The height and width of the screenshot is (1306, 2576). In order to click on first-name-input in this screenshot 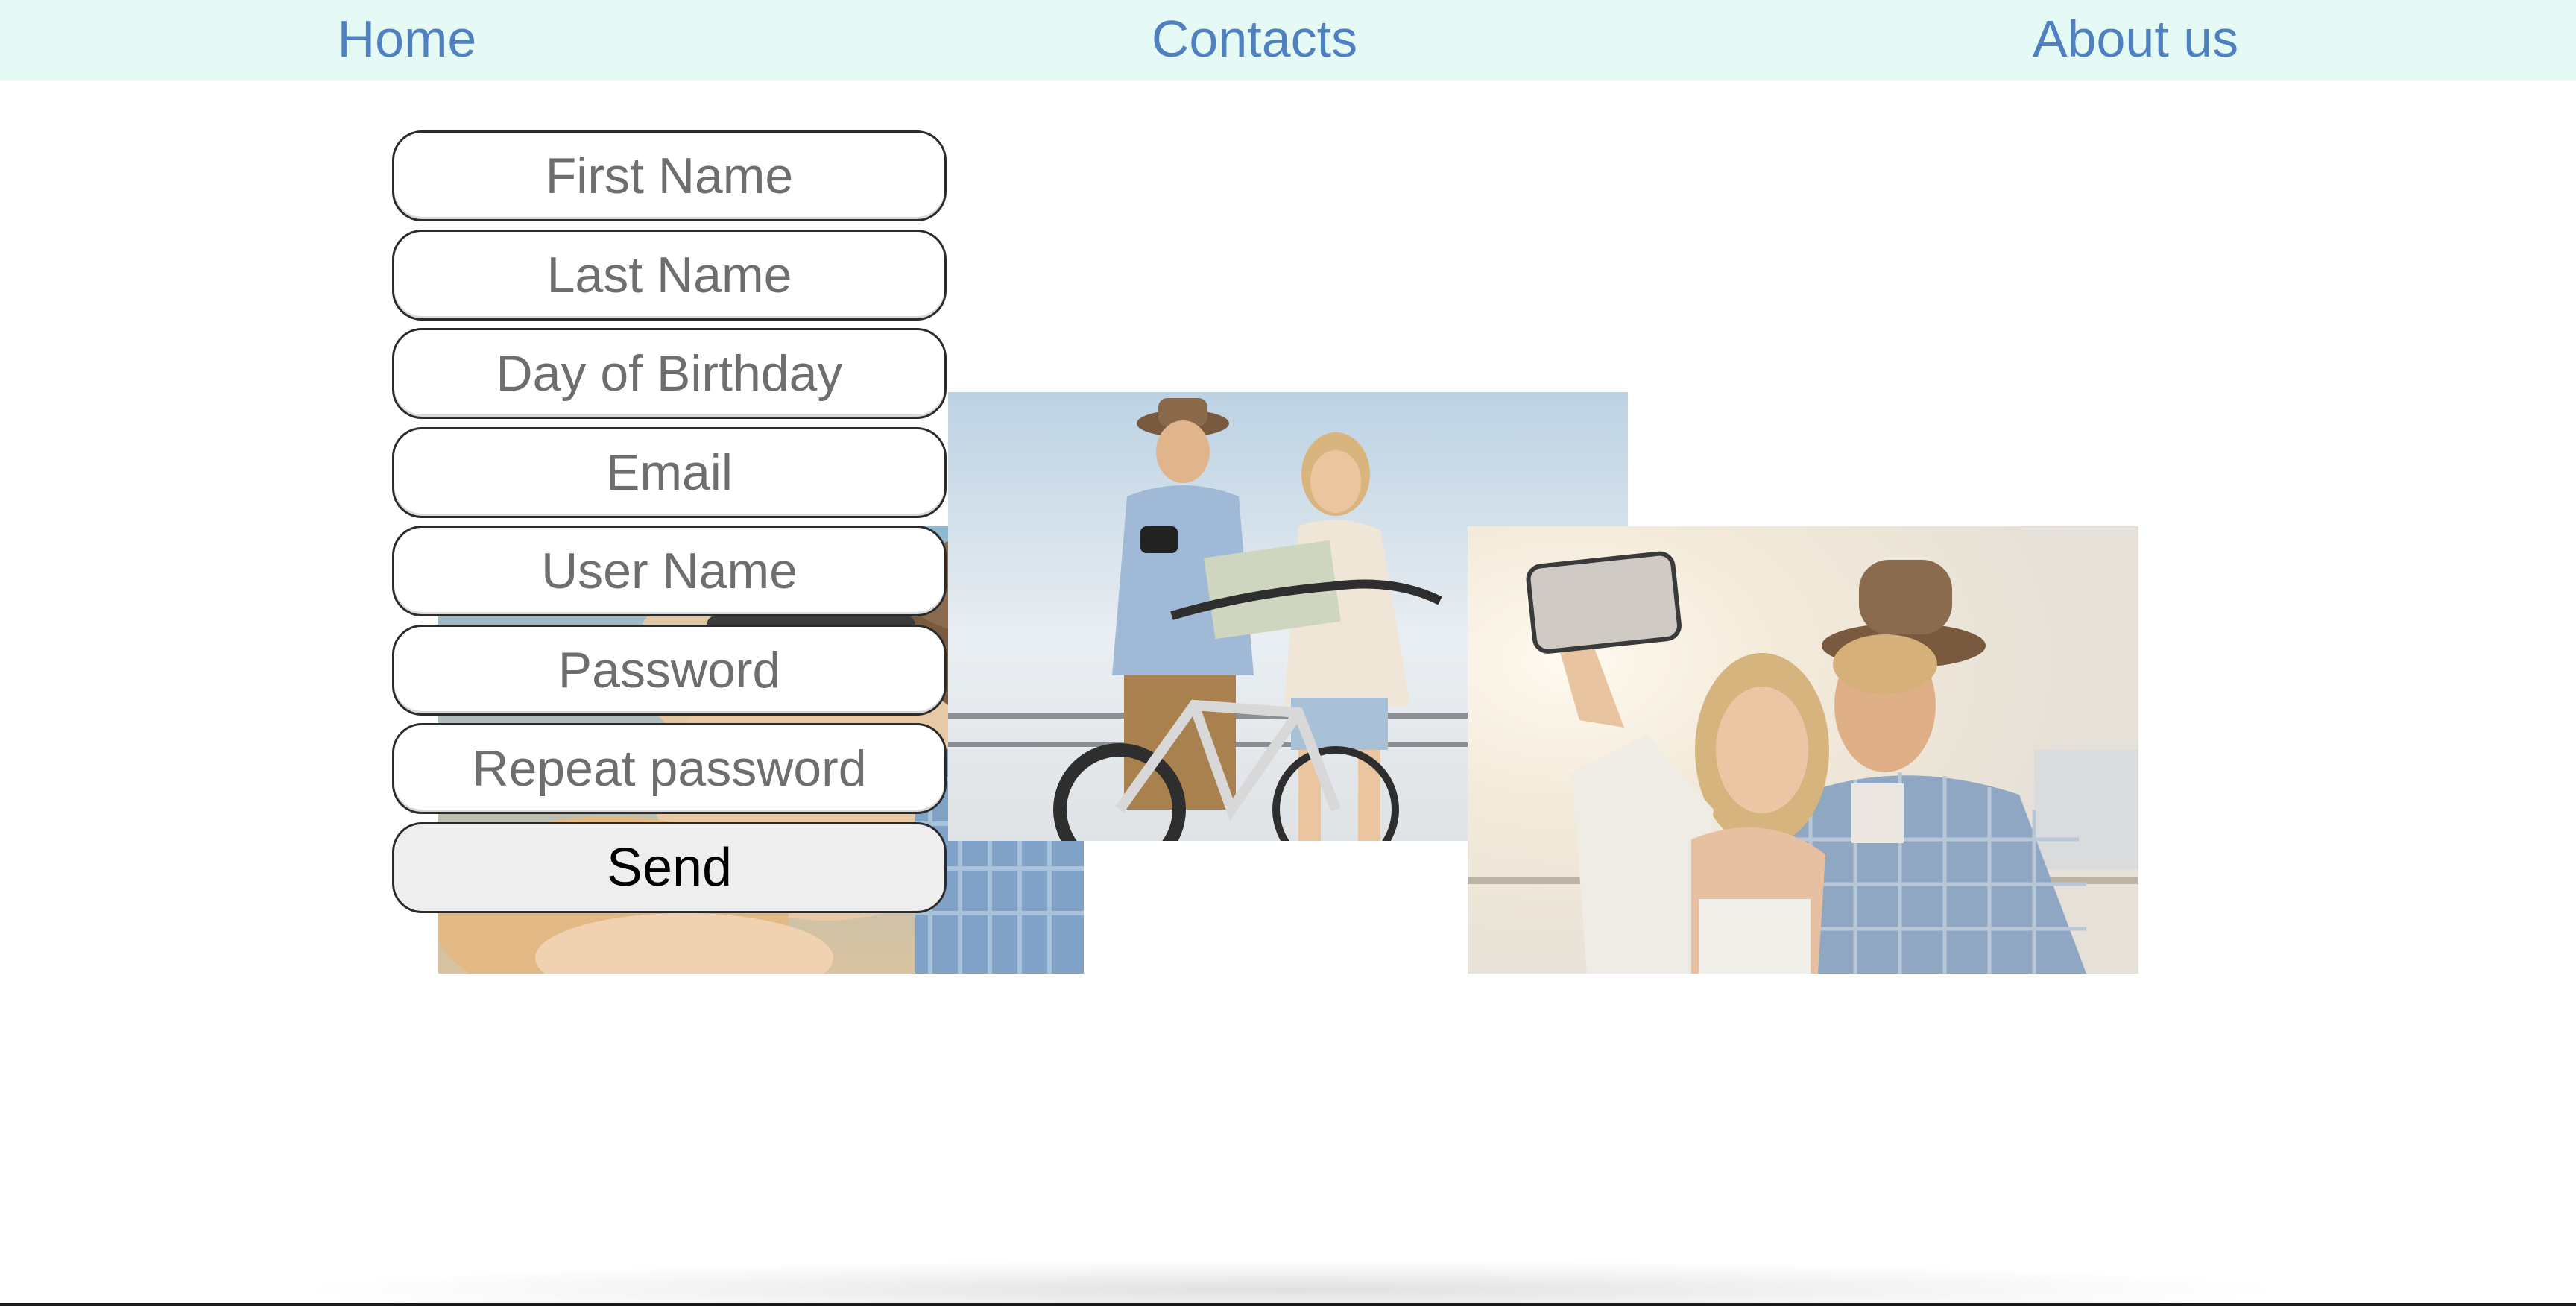, I will do `click(669, 175)`.